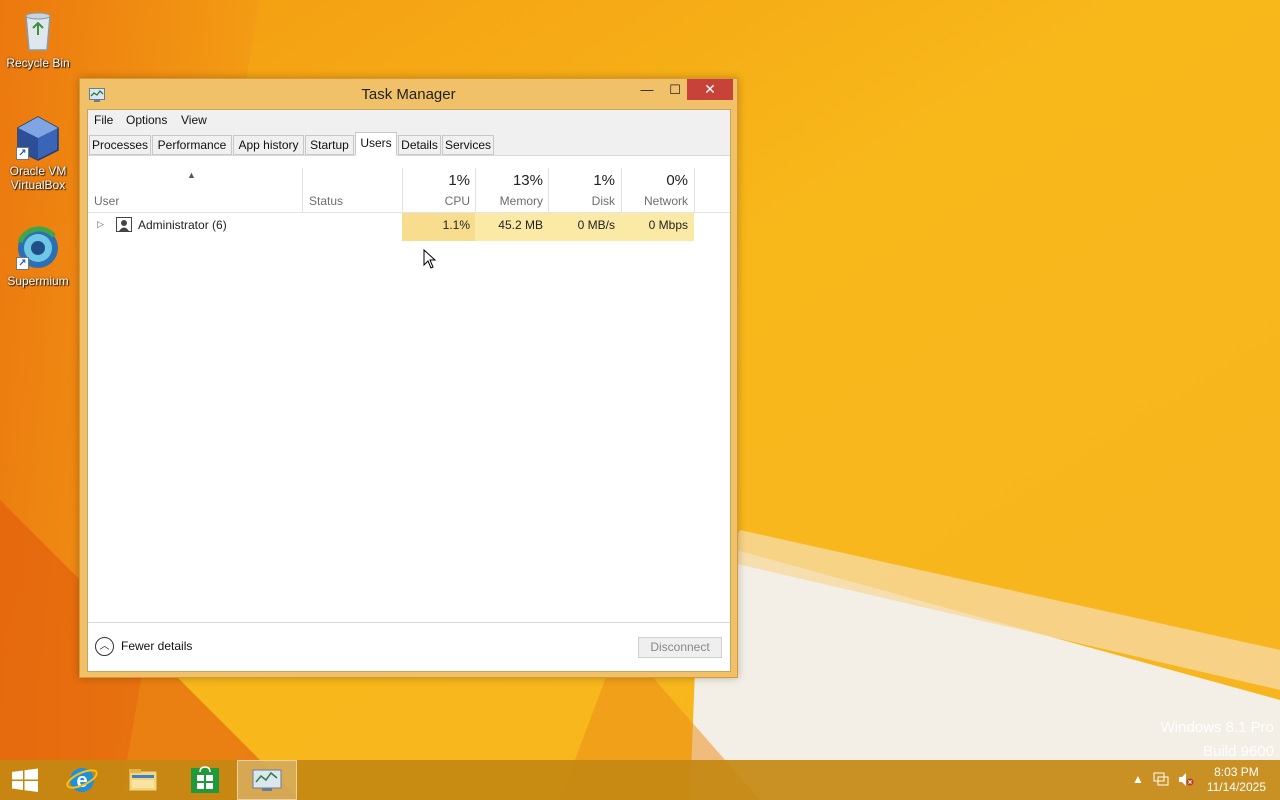  What do you see at coordinates (106, 201) in the screenshot?
I see `column-header-user: User` at bounding box center [106, 201].